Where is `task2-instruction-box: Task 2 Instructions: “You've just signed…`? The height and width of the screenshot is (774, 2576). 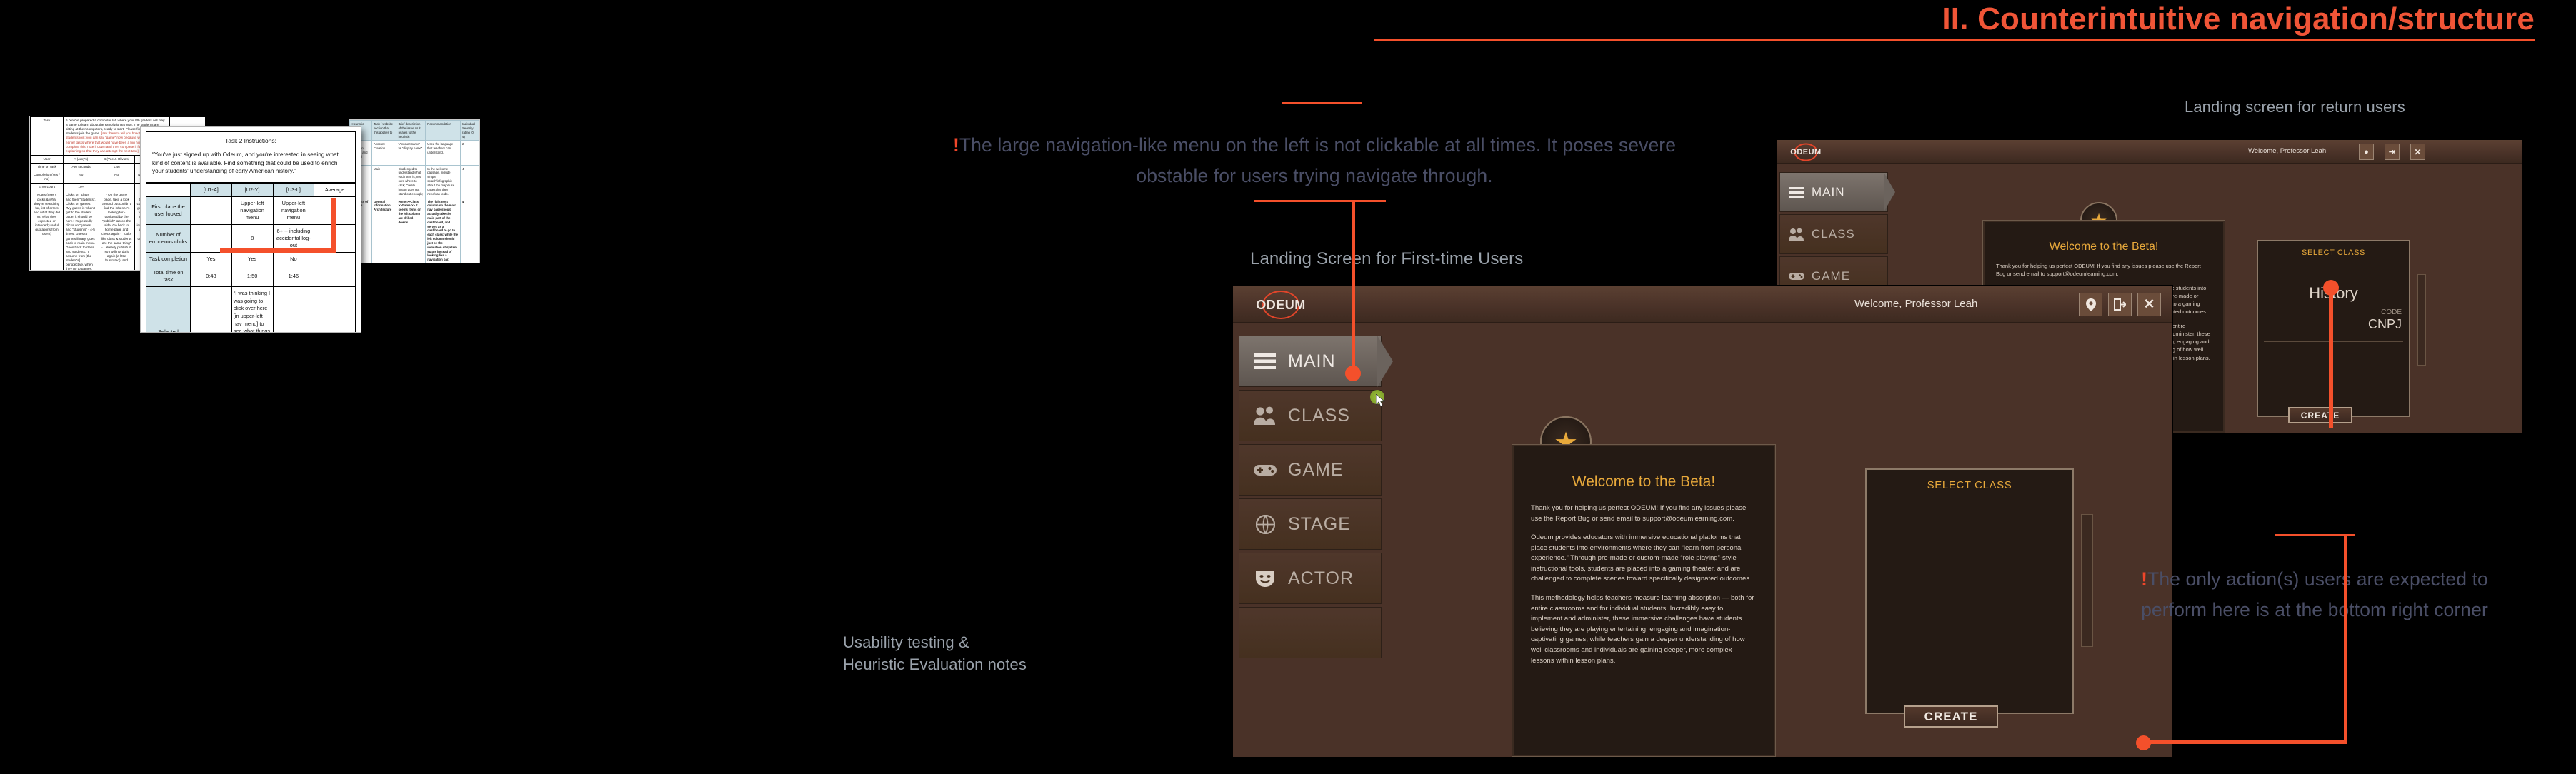 task2-instruction-box: Task 2 Instructions: “You've just signed… is located at coordinates (251, 157).